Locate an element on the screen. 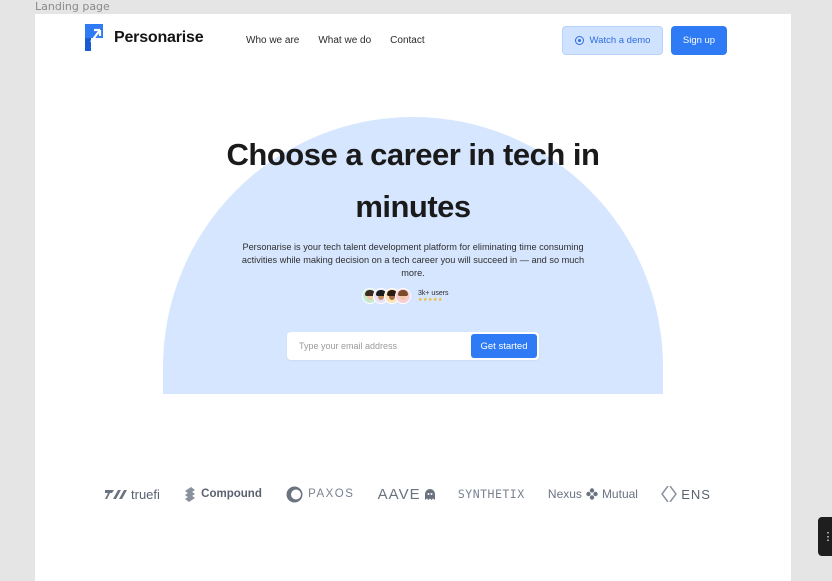  hero-title-line-2: minutes is located at coordinates (413, 206).